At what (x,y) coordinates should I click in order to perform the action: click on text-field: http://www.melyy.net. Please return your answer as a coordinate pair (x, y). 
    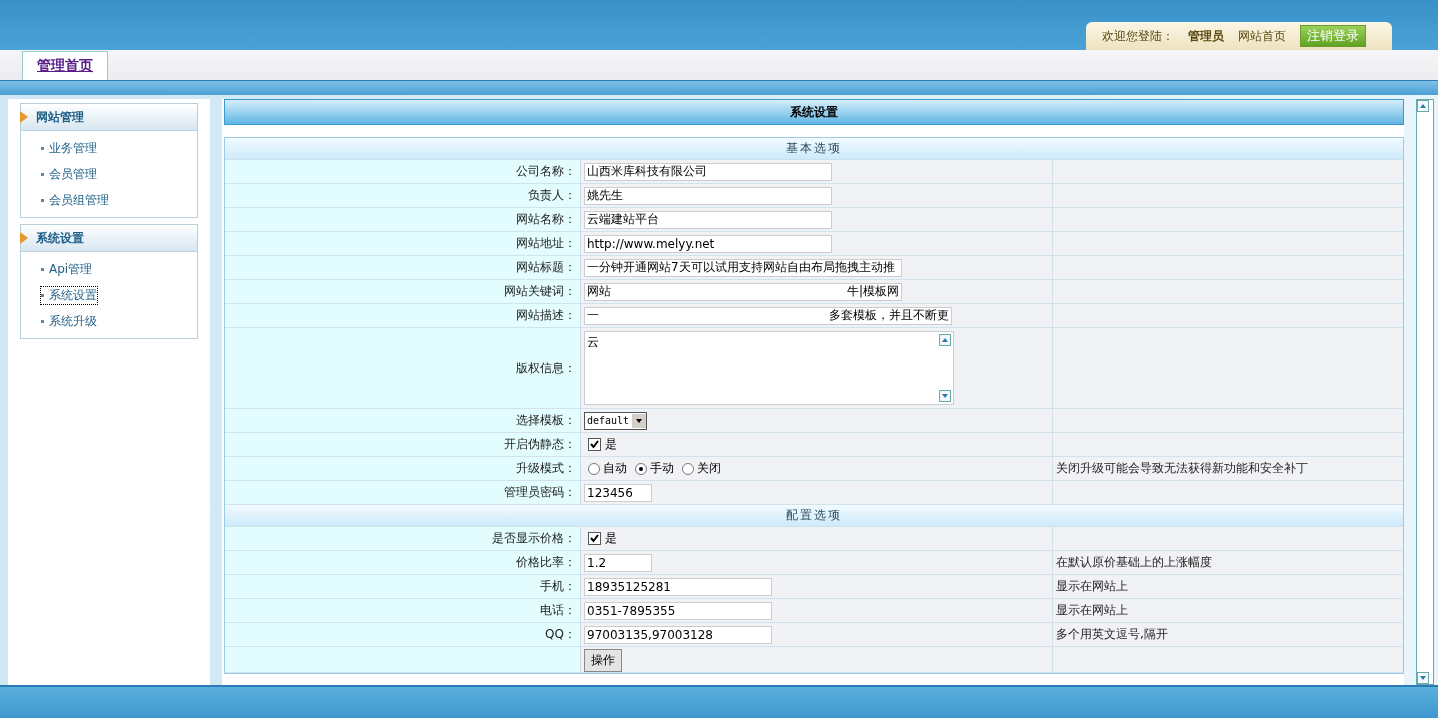
    Looking at the image, I should click on (708, 243).